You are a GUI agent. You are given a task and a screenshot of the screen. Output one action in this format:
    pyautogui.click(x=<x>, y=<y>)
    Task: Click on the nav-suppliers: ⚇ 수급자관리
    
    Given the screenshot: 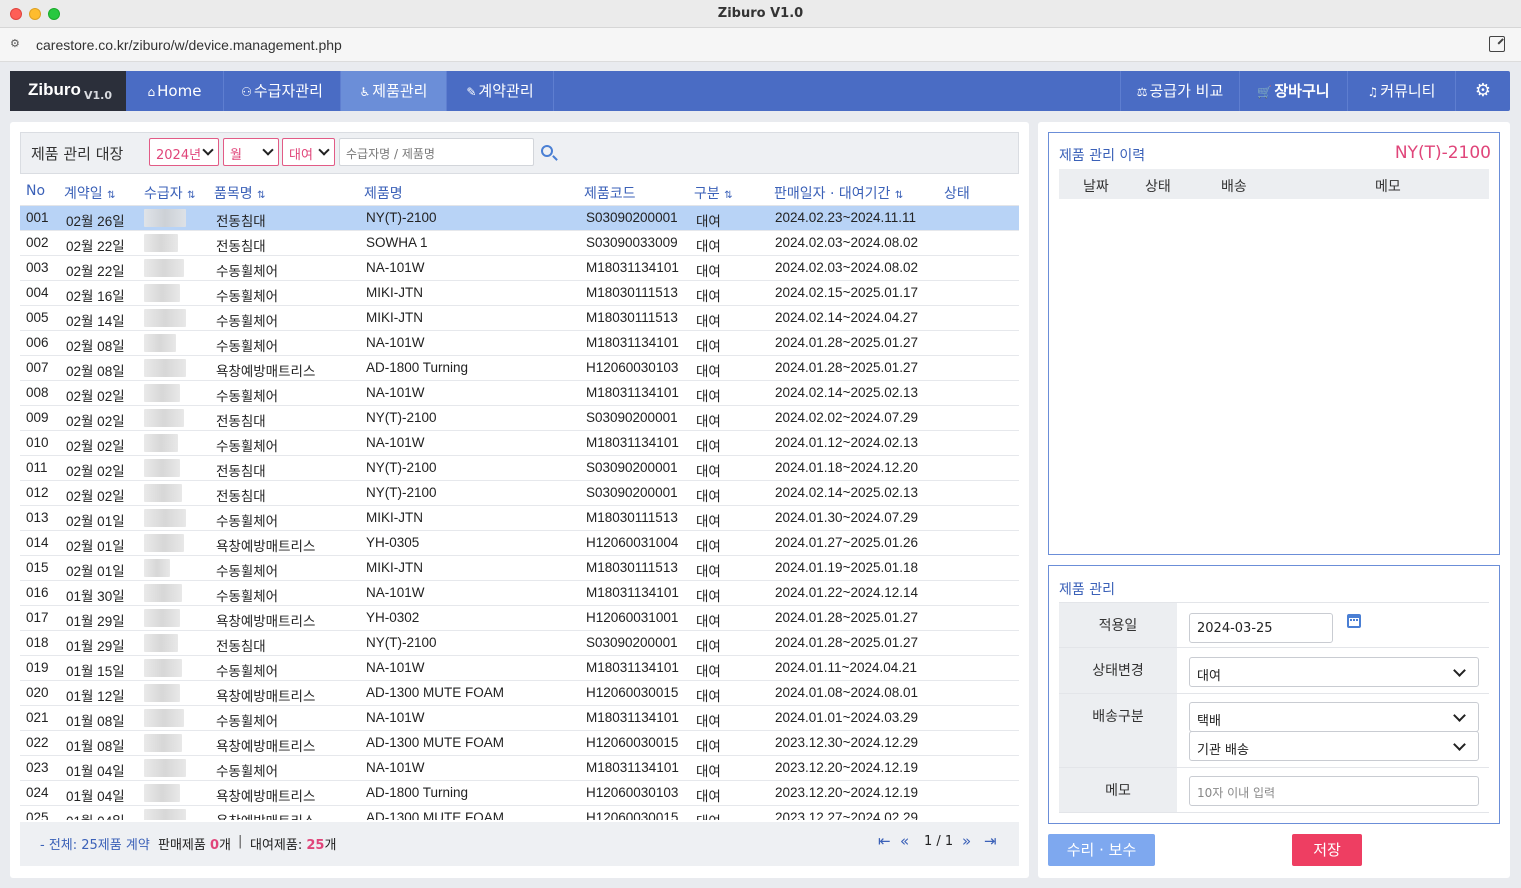 What is the action you would take?
    pyautogui.click(x=282, y=91)
    